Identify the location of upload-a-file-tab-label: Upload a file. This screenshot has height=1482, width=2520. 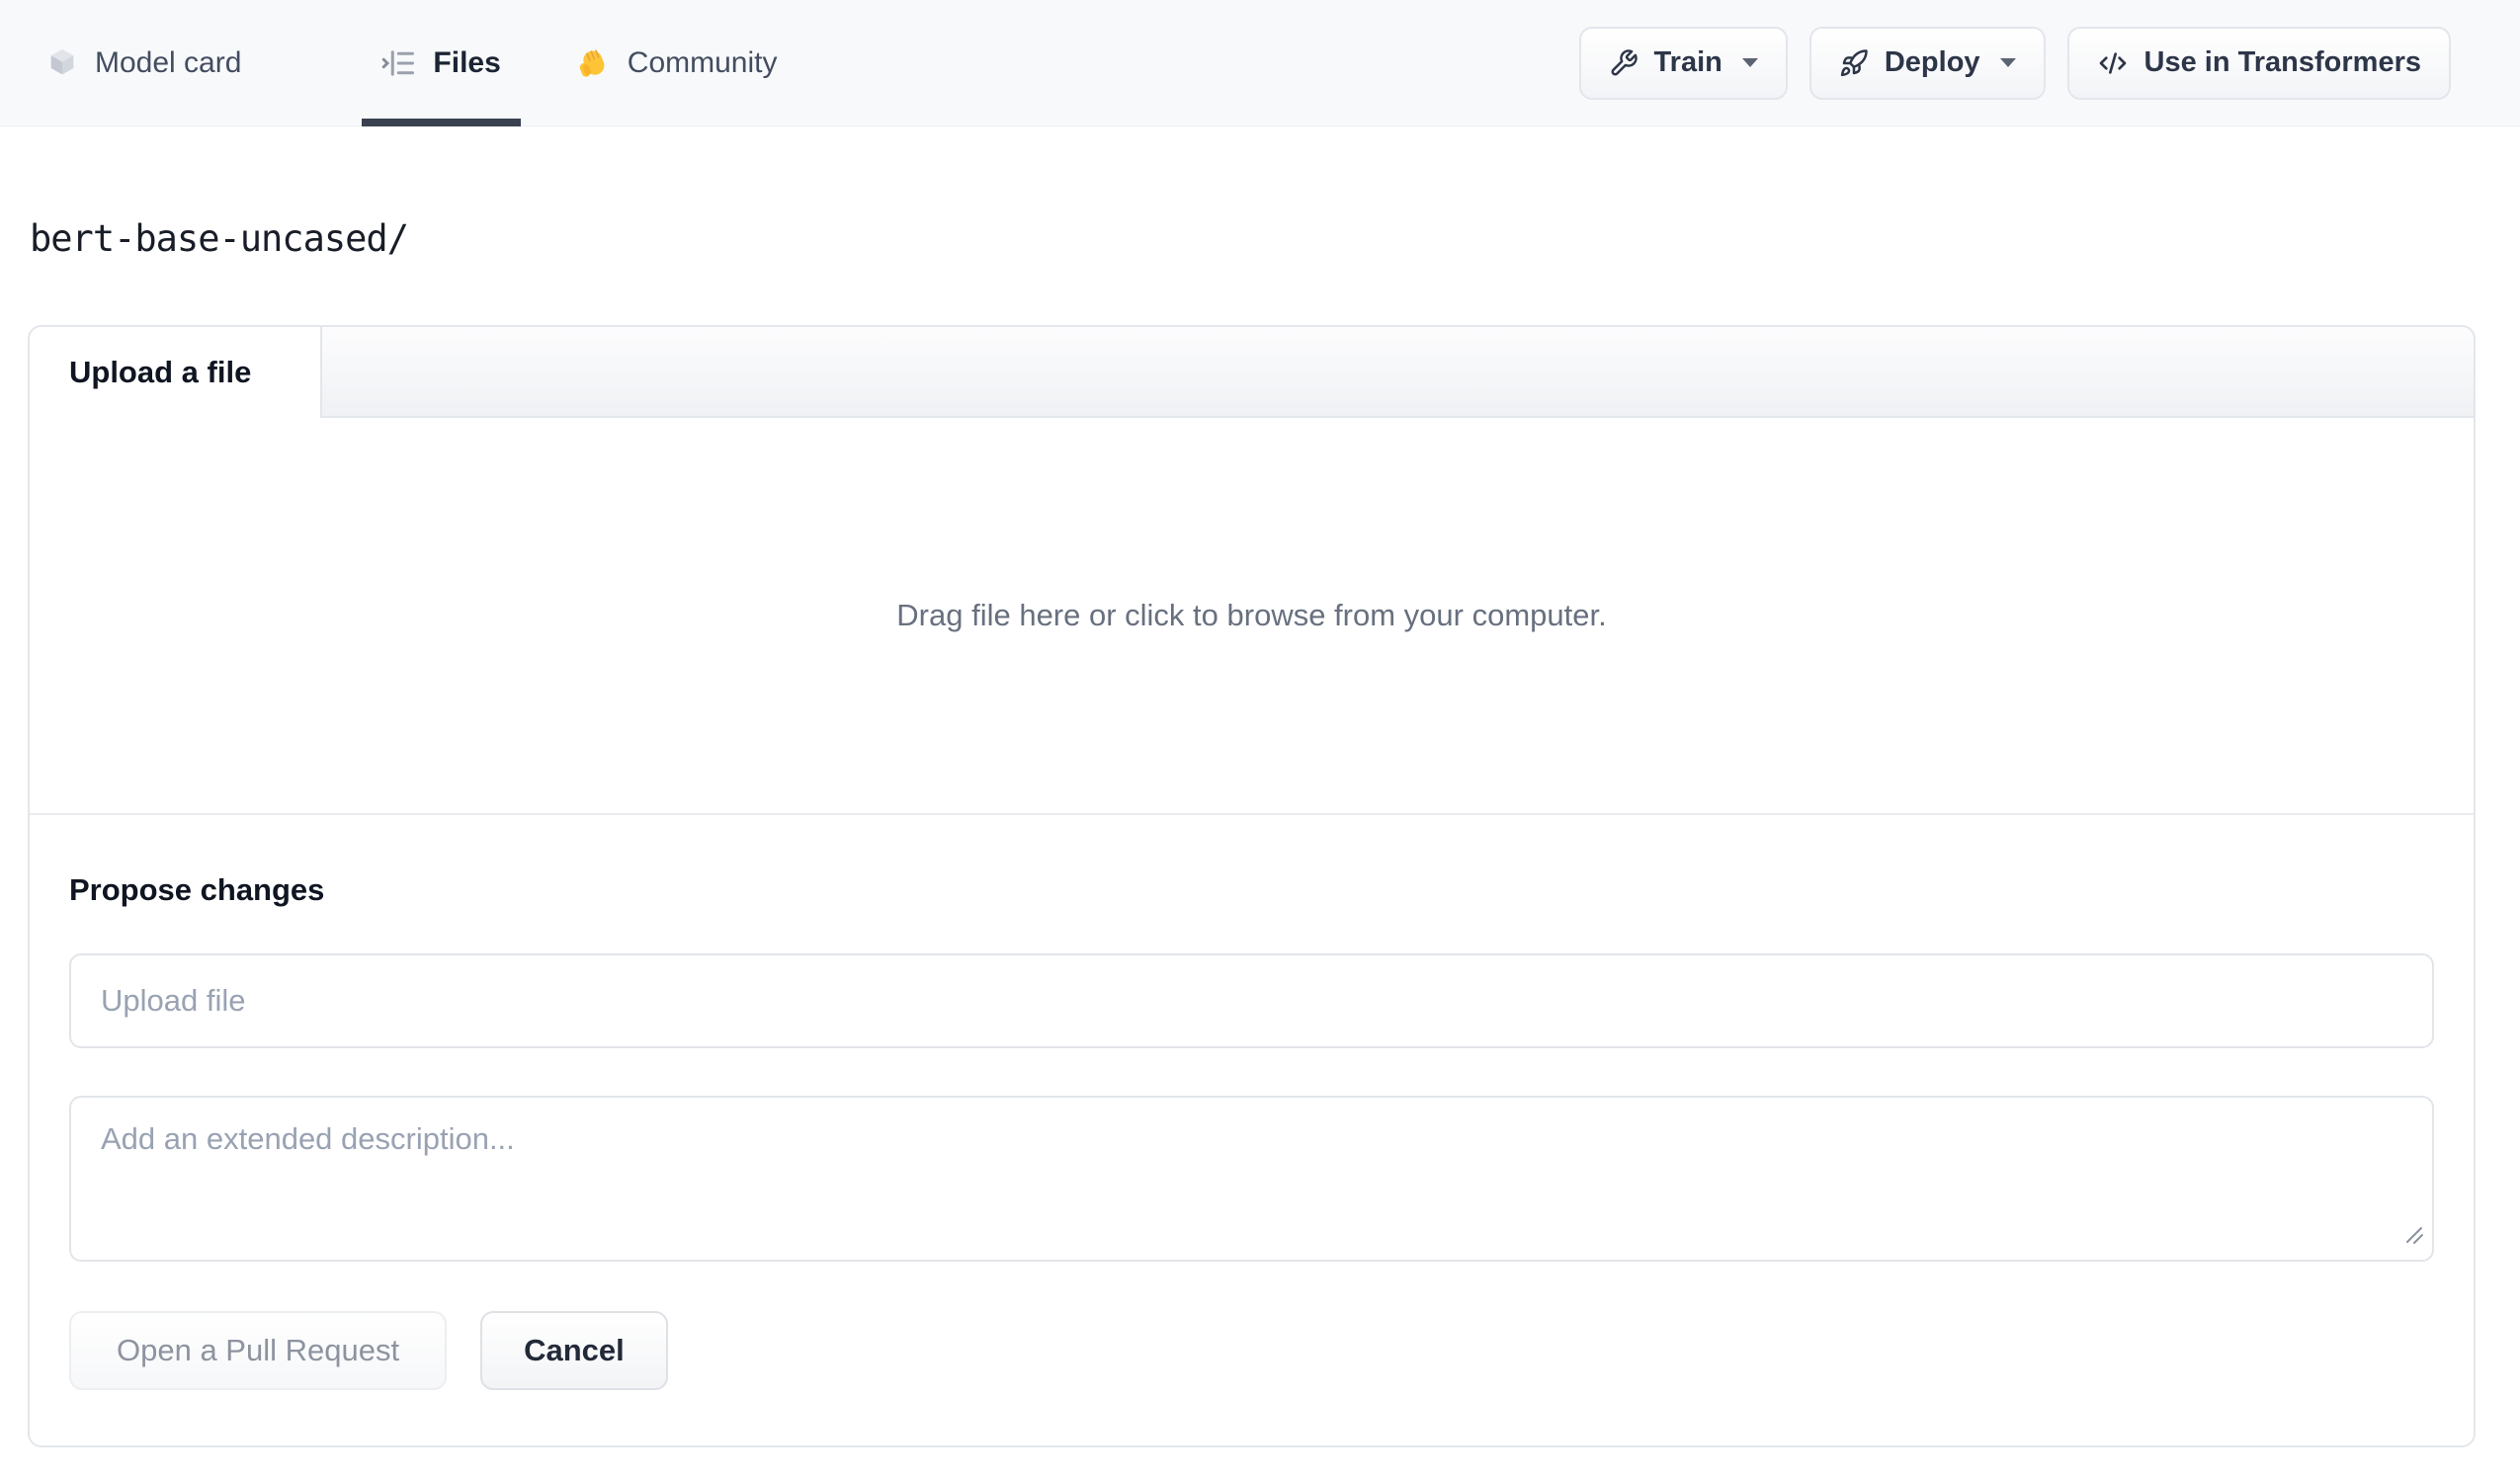
(160, 372).